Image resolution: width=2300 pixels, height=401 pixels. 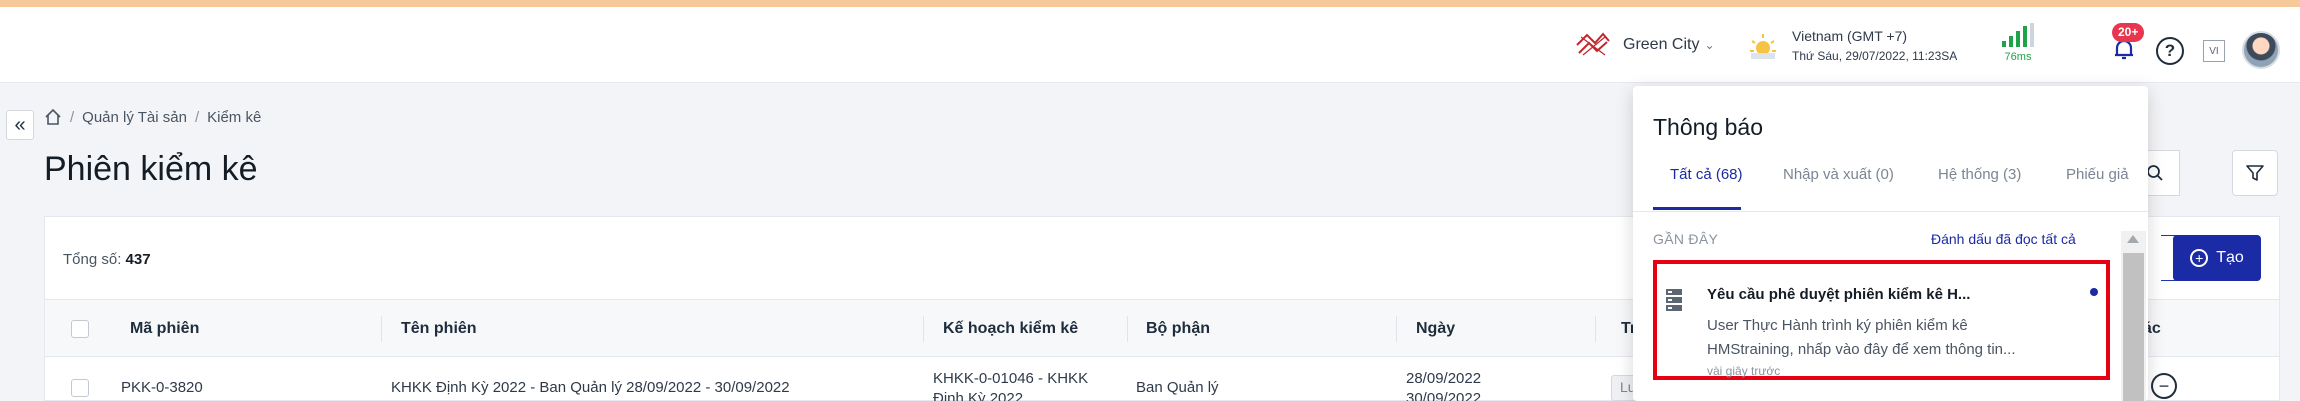 I want to click on timezone-label: Vietnam (GMT +7), so click(x=1850, y=36).